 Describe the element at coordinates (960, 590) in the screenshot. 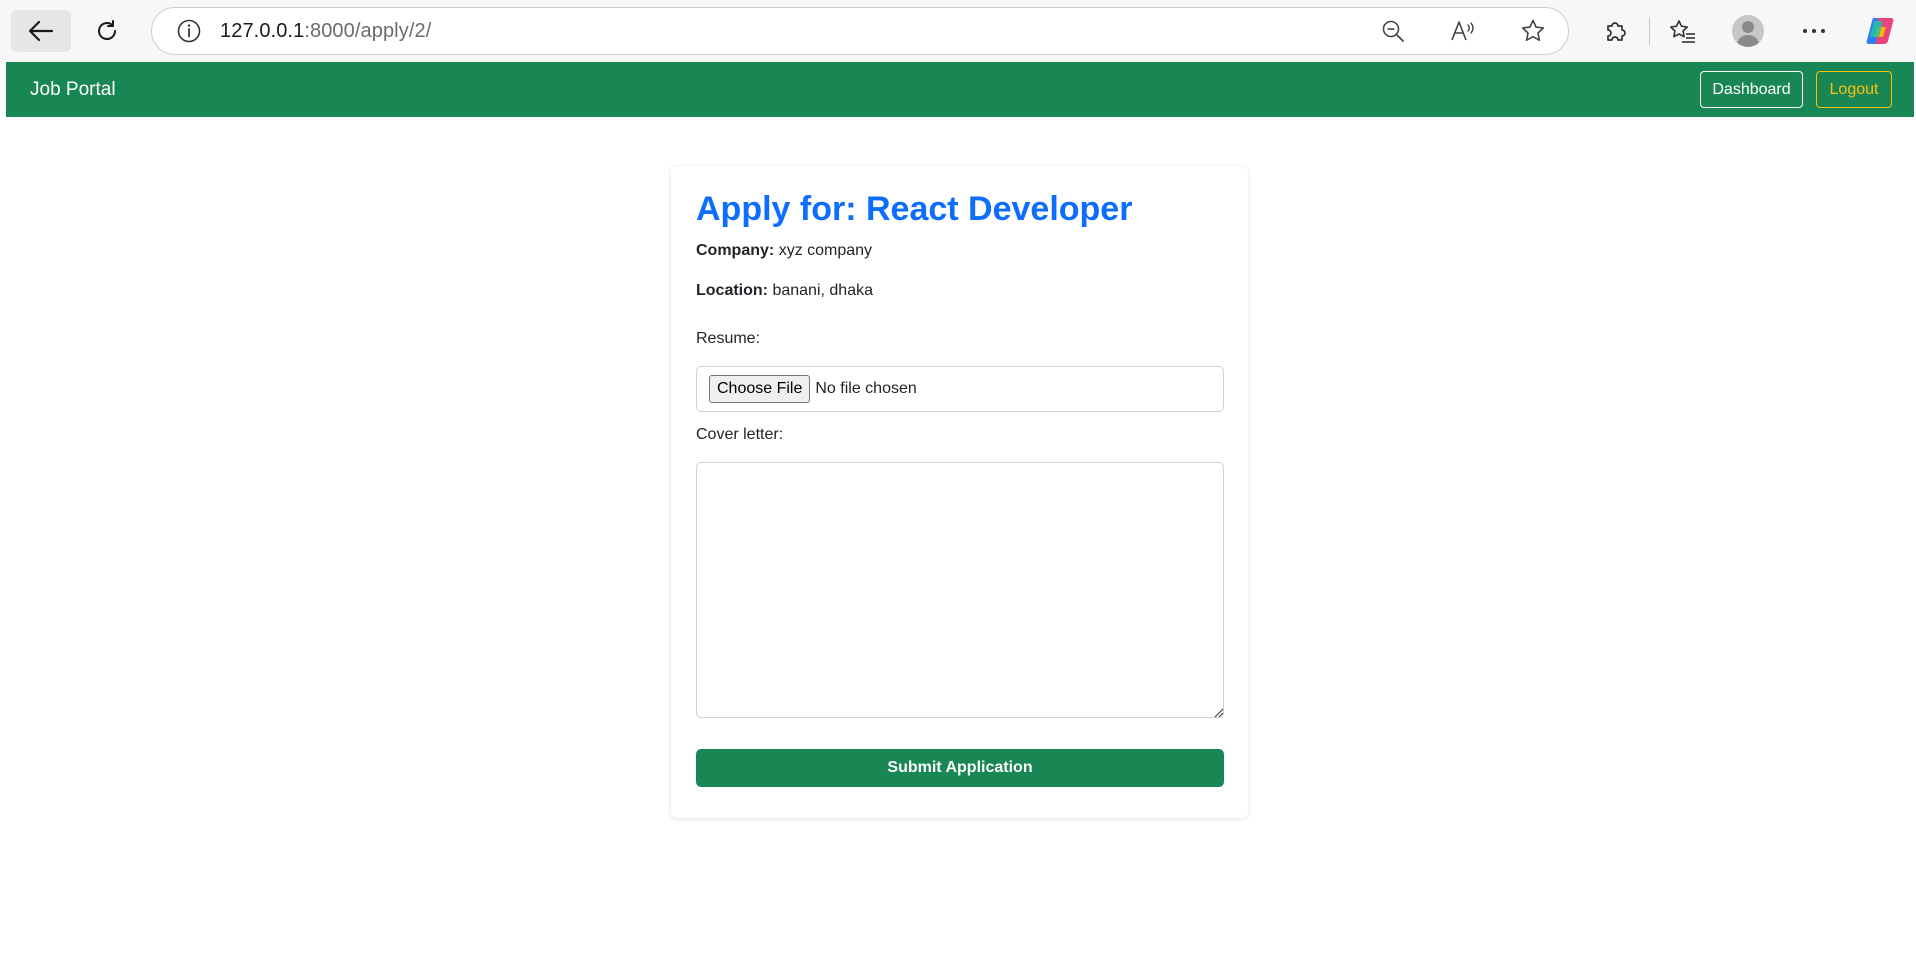

I see `cover-letter-textarea` at that location.